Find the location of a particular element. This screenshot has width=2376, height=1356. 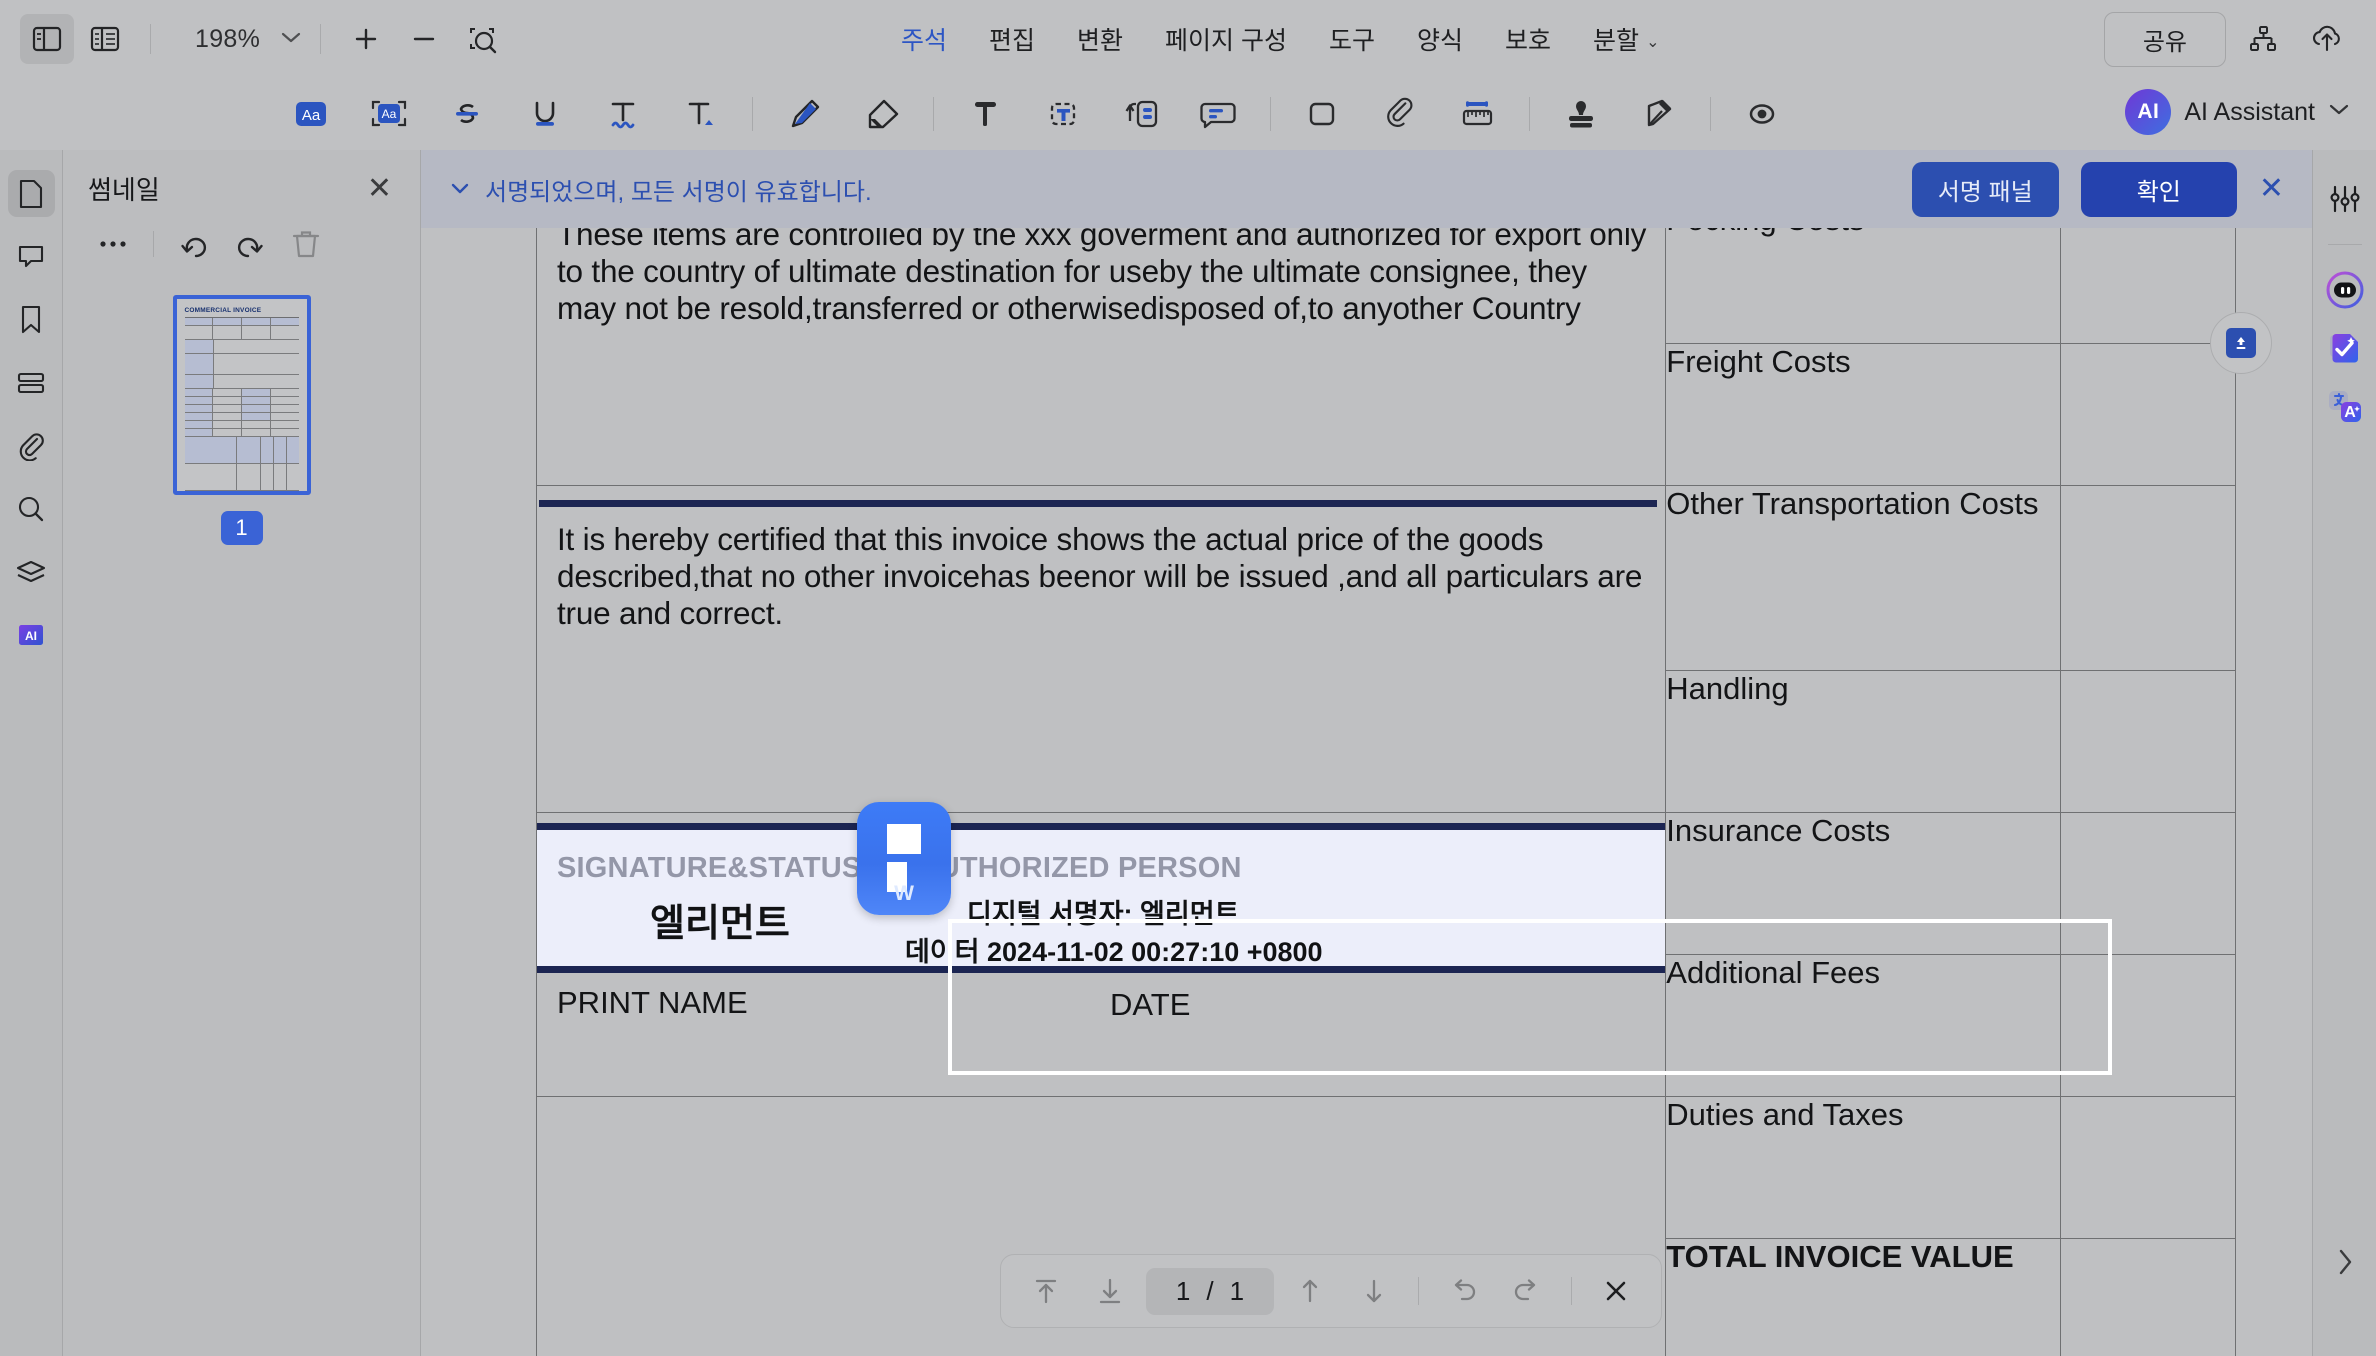

attachment-icon is located at coordinates (1400, 114).